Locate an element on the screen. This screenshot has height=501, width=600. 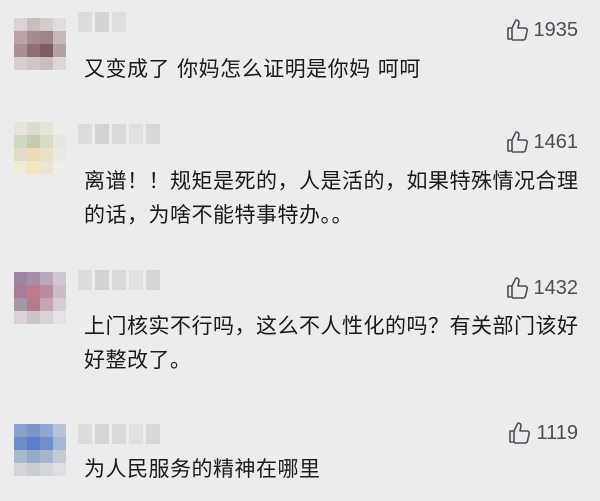
like-button: 1119 is located at coordinates (543, 433).